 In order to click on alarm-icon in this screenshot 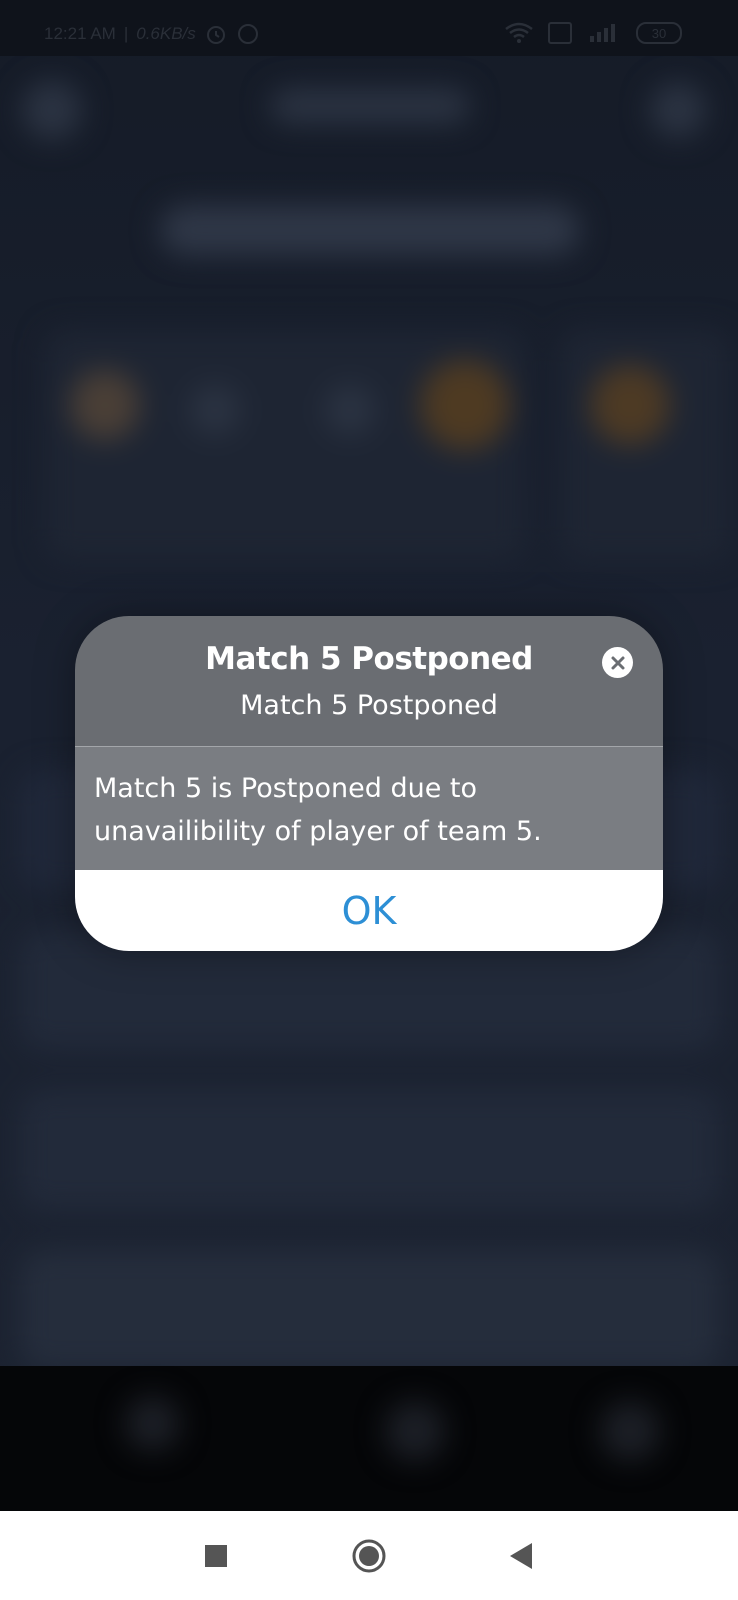, I will do `click(215, 35)`.